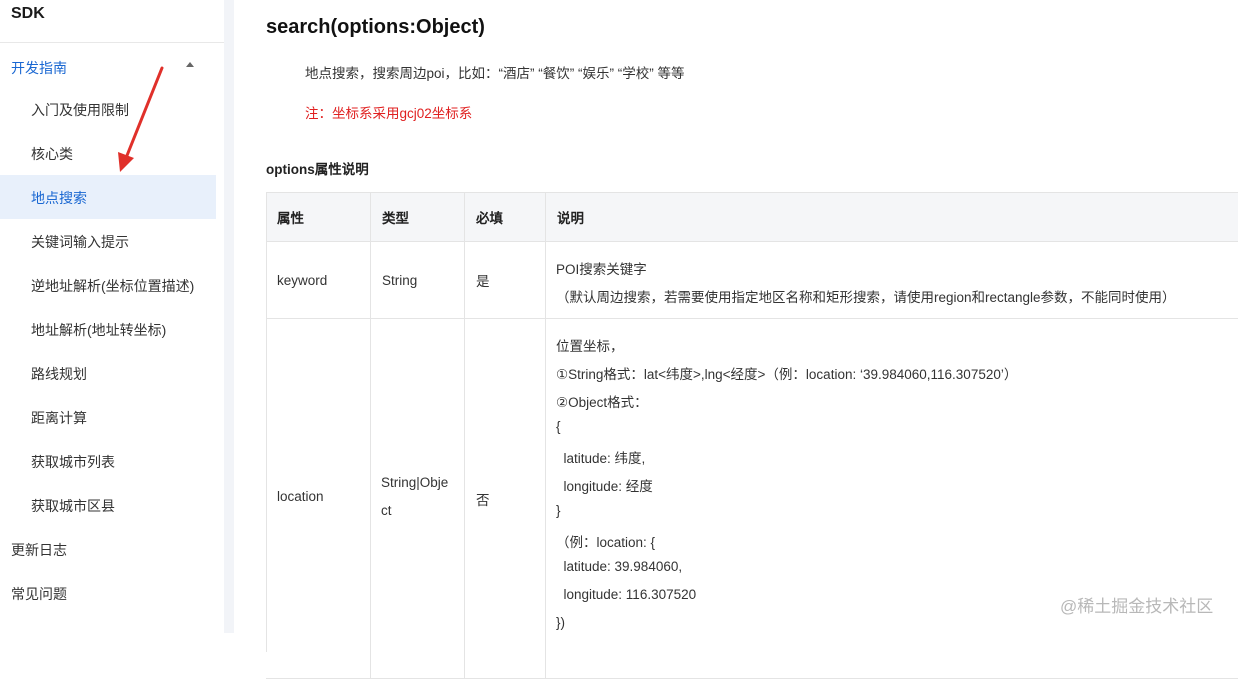 The width and height of the screenshot is (1238, 679). What do you see at coordinates (99, 330) in the screenshot?
I see `sidebar-item-label: 地址解析(地址转坐标)` at bounding box center [99, 330].